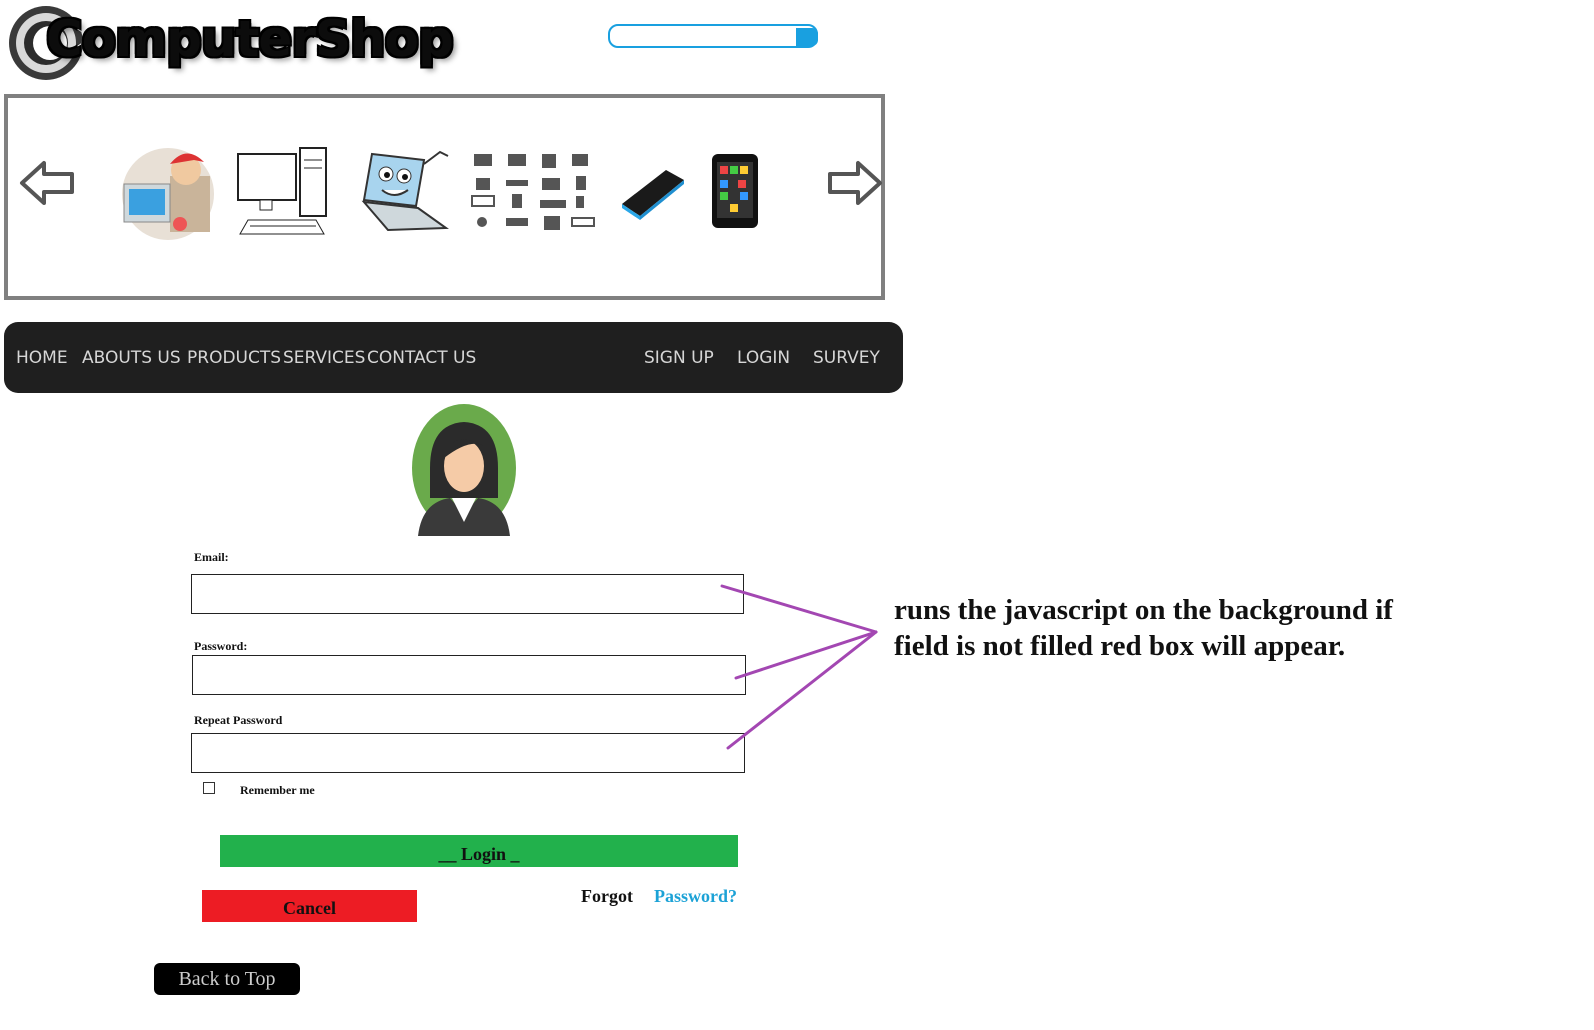  What do you see at coordinates (464, 470) in the screenshot?
I see `user-avatar-icon` at bounding box center [464, 470].